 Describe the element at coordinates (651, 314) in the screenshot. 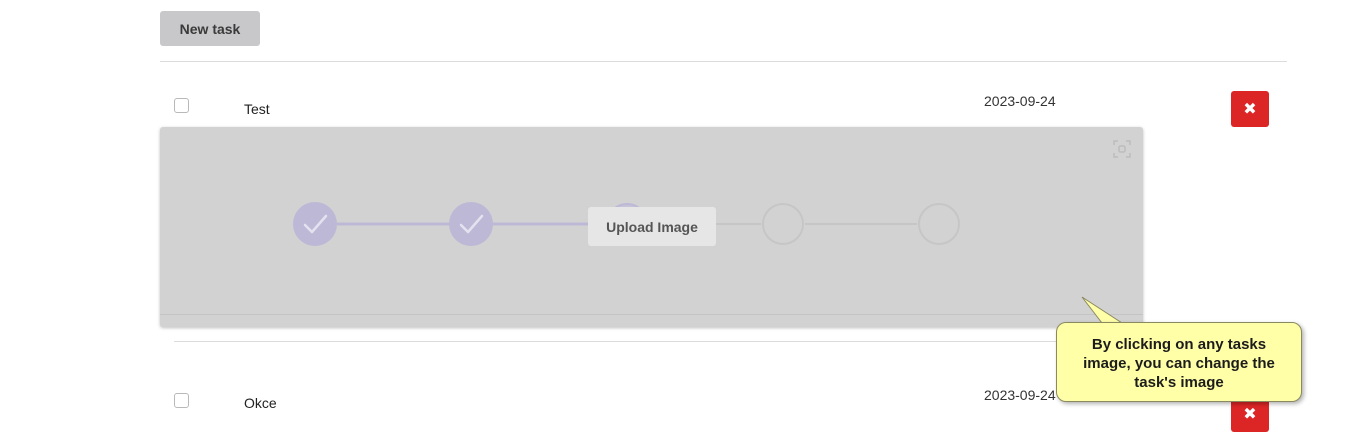

I see `panel-divider` at that location.